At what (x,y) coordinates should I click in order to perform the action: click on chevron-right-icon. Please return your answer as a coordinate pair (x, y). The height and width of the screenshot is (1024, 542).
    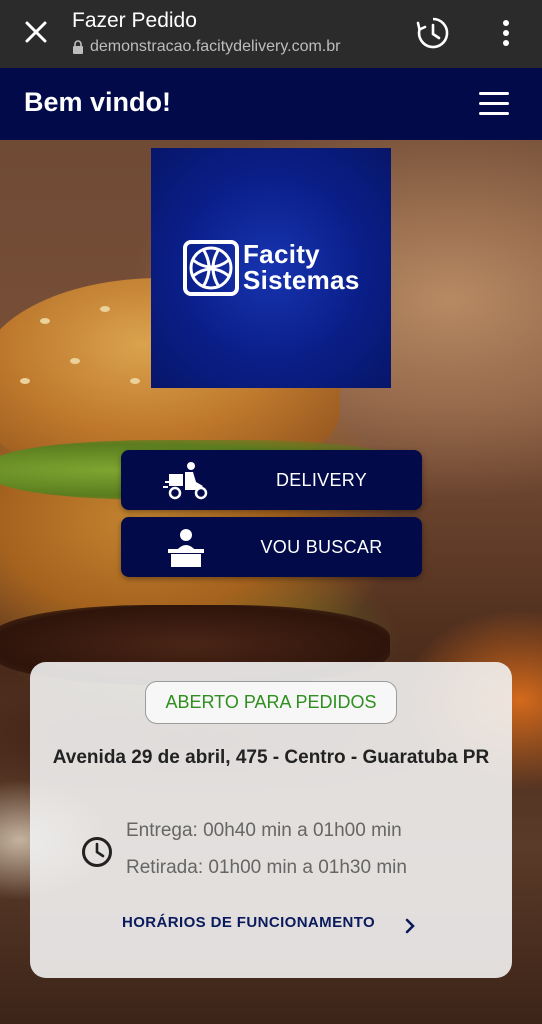
    Looking at the image, I should click on (410, 926).